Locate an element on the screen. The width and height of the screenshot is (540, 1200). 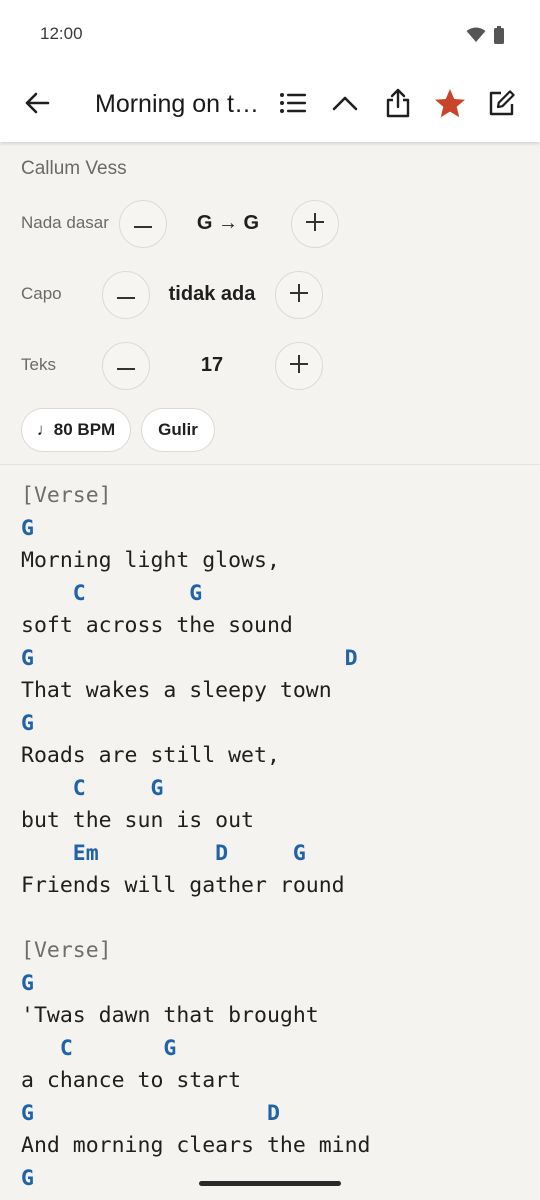
chord-line: Em D G is located at coordinates (163, 853).